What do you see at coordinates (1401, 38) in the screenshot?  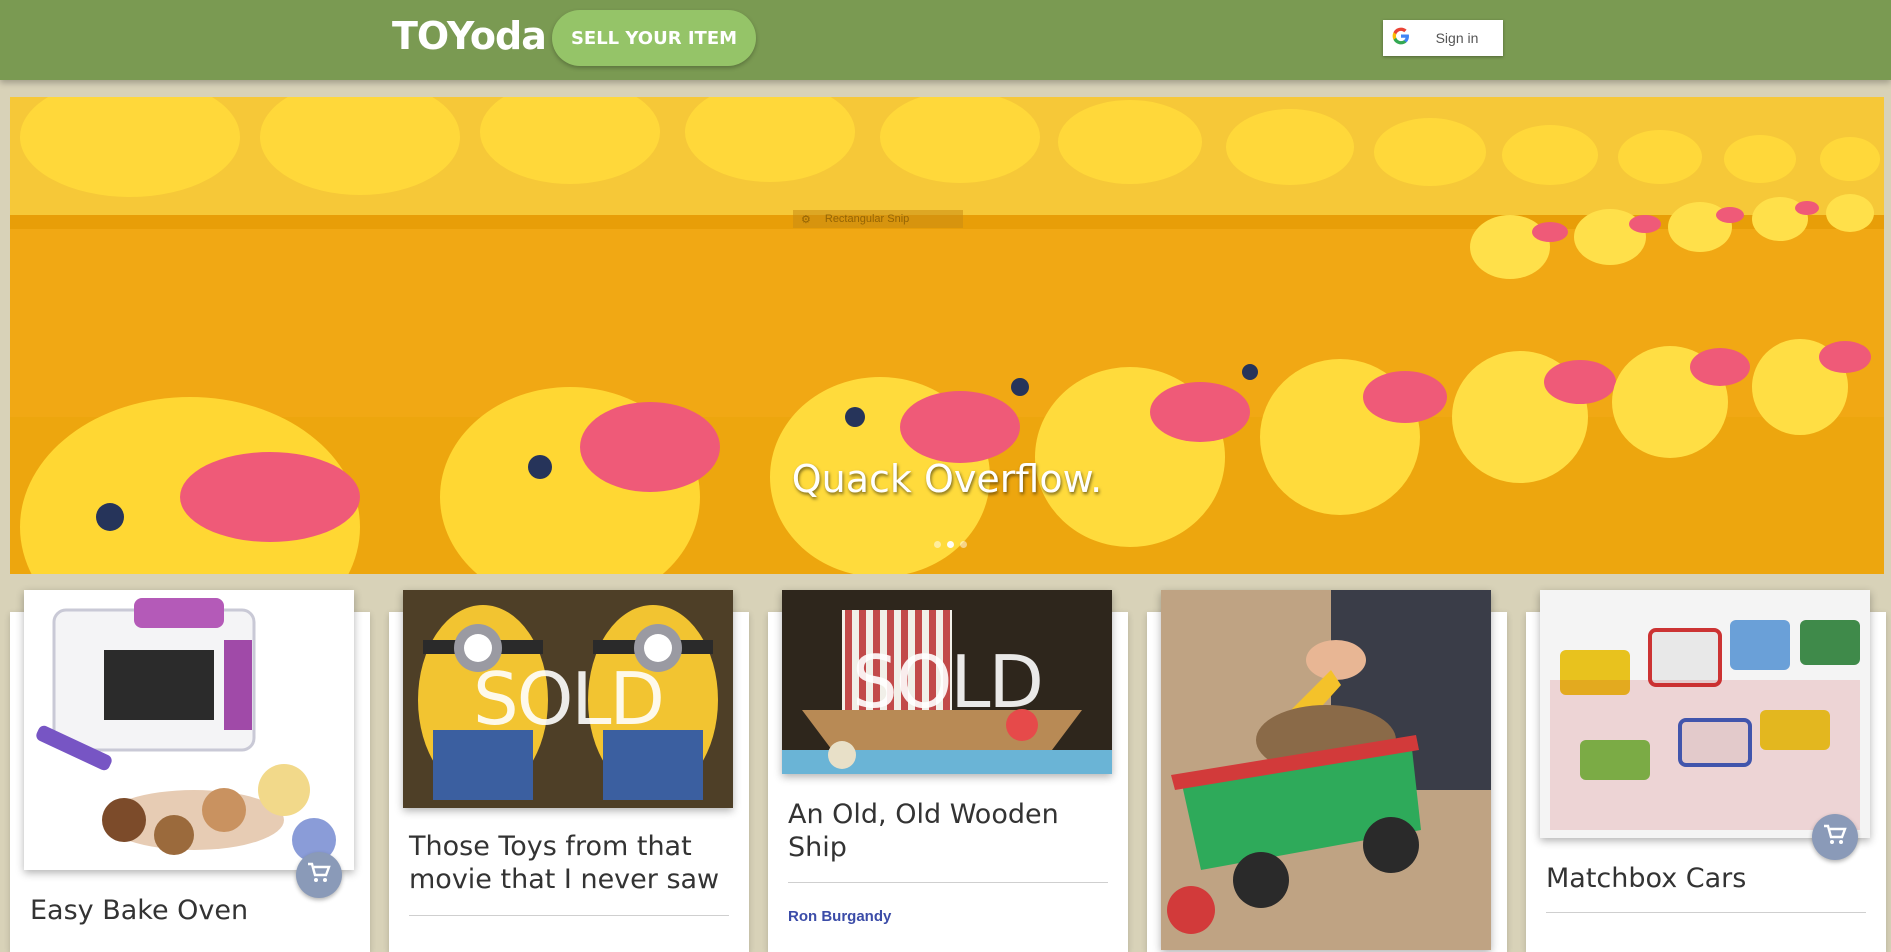 I see `google-icon` at bounding box center [1401, 38].